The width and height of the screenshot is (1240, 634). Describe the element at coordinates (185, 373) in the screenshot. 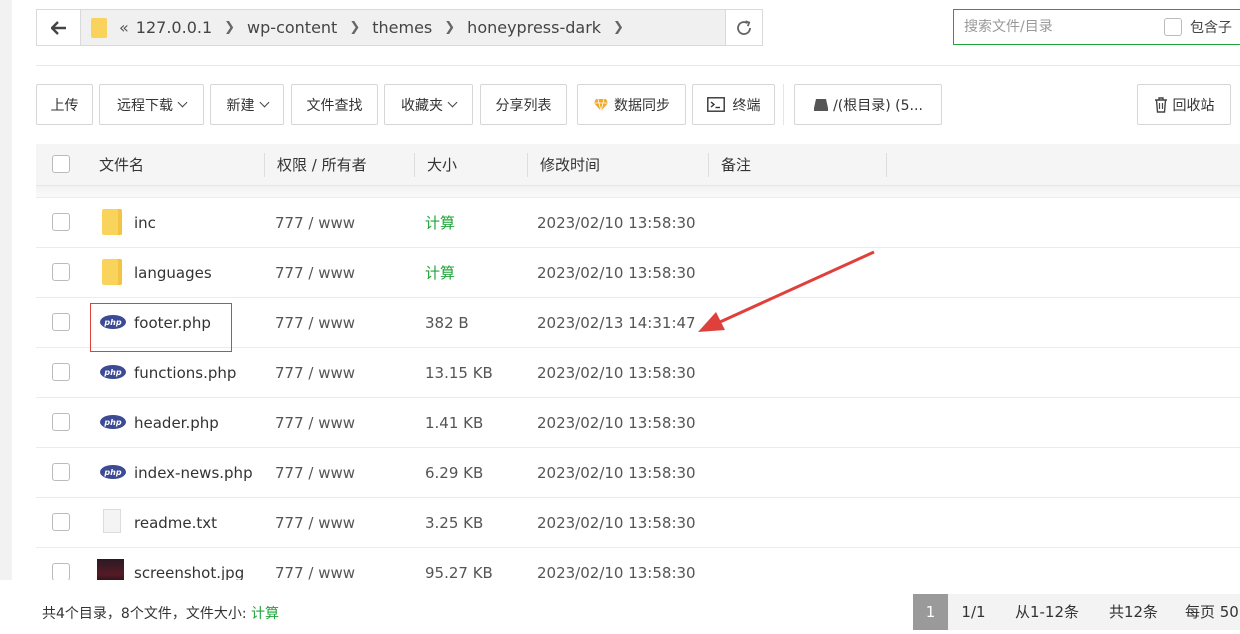

I see `file-name: functions.php` at that location.